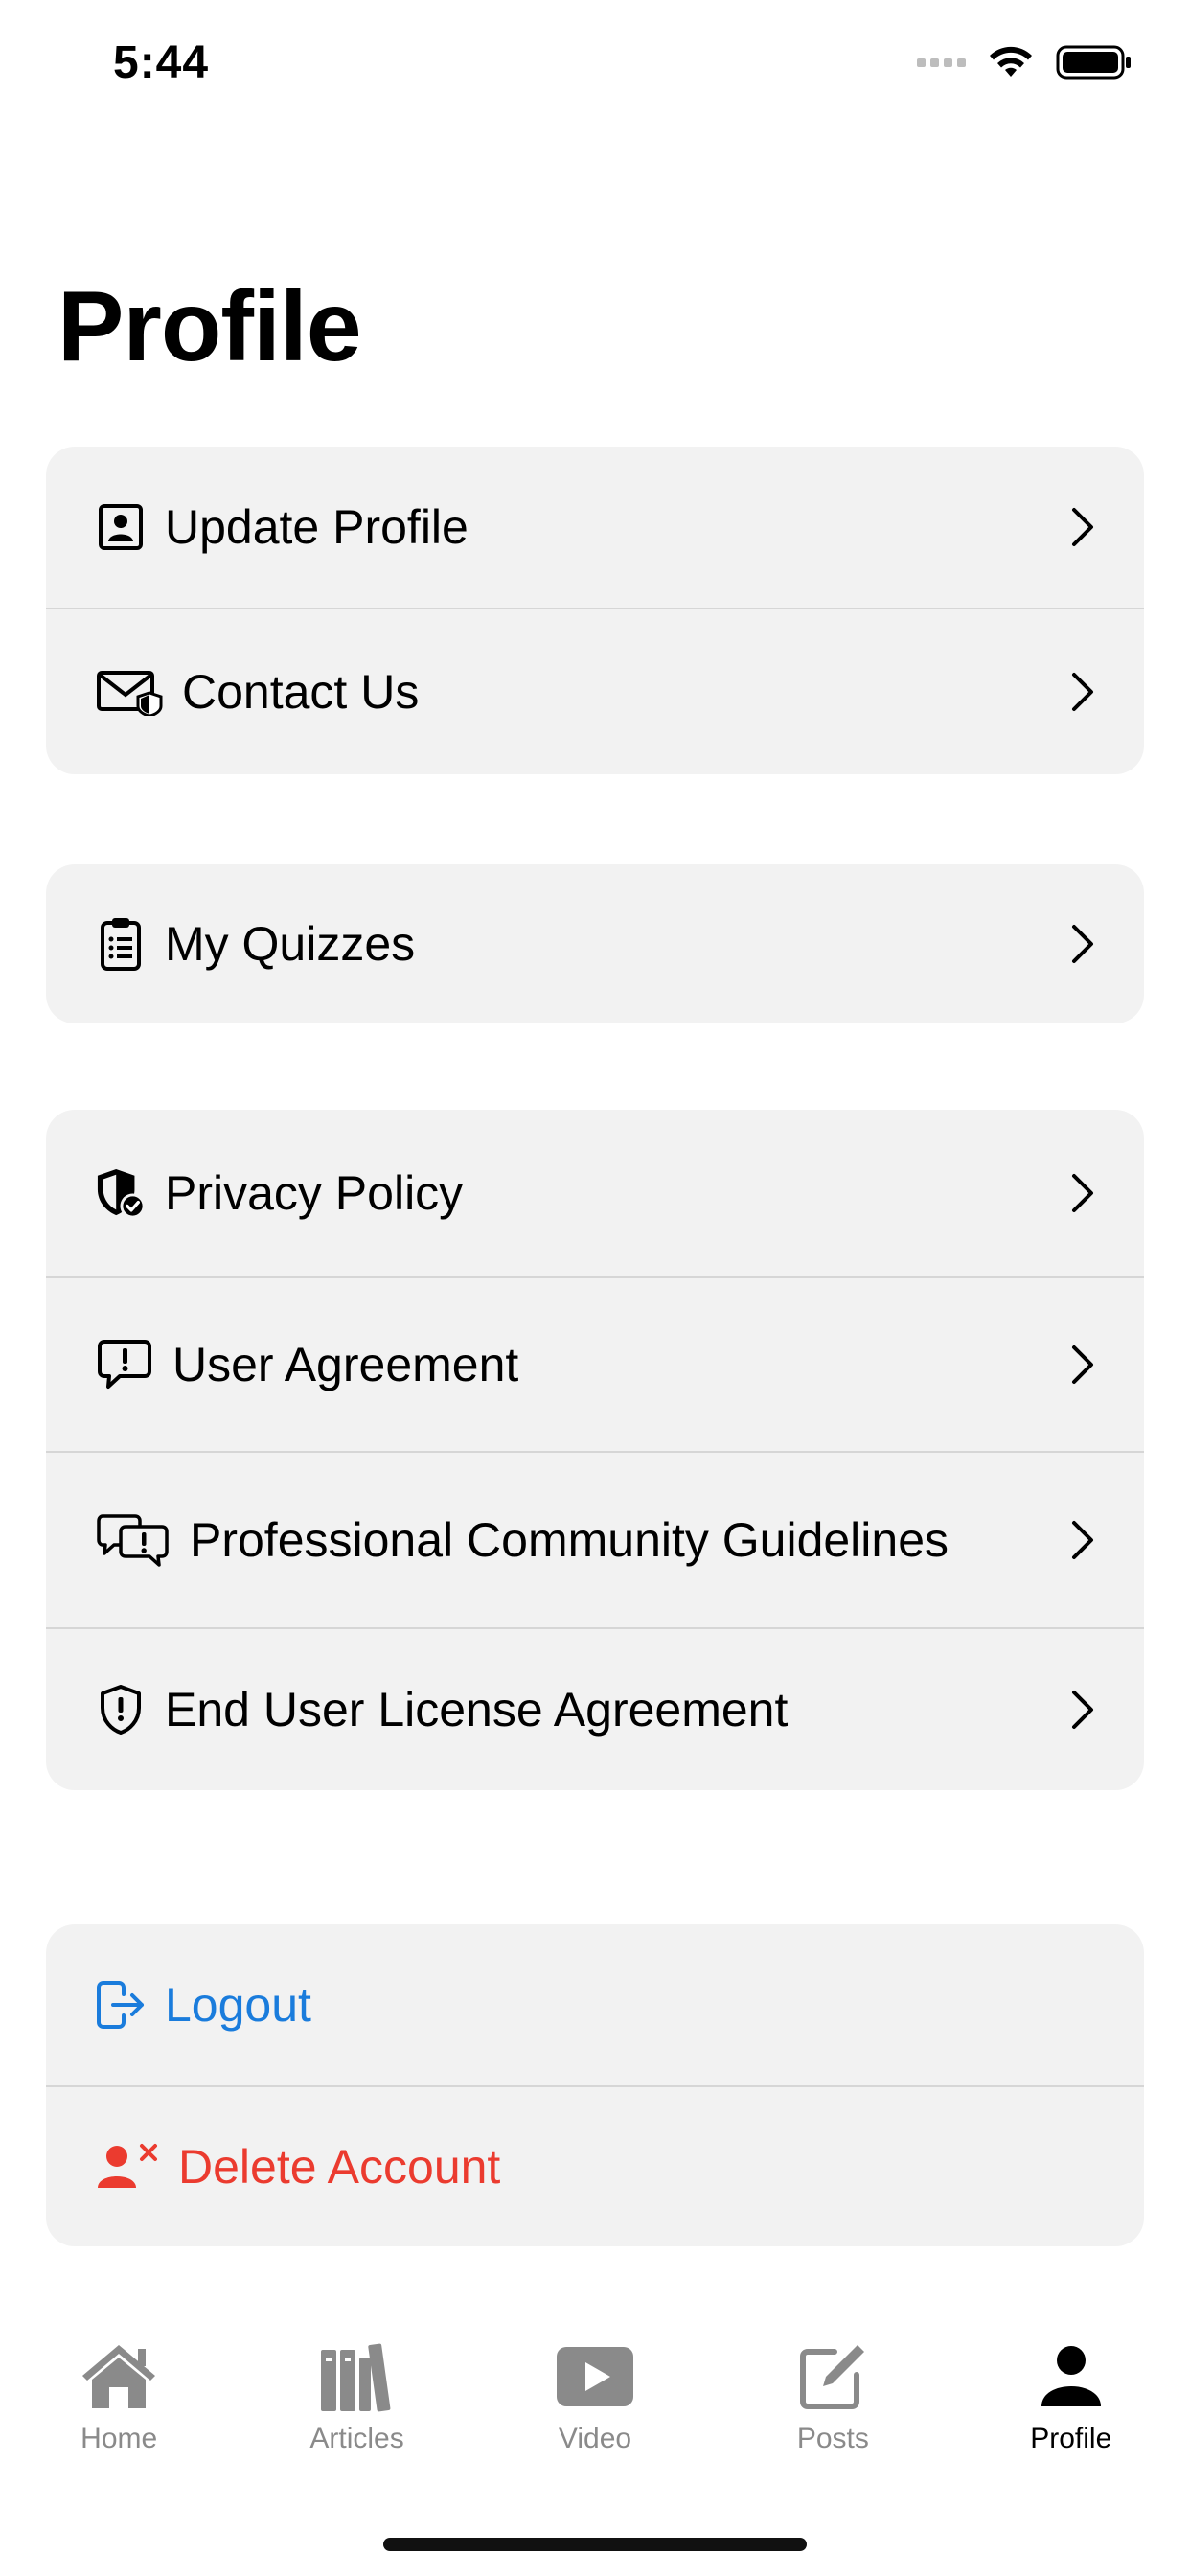 The height and width of the screenshot is (2576, 1190). I want to click on session-group: Logout Delete Account, so click(595, 2085).